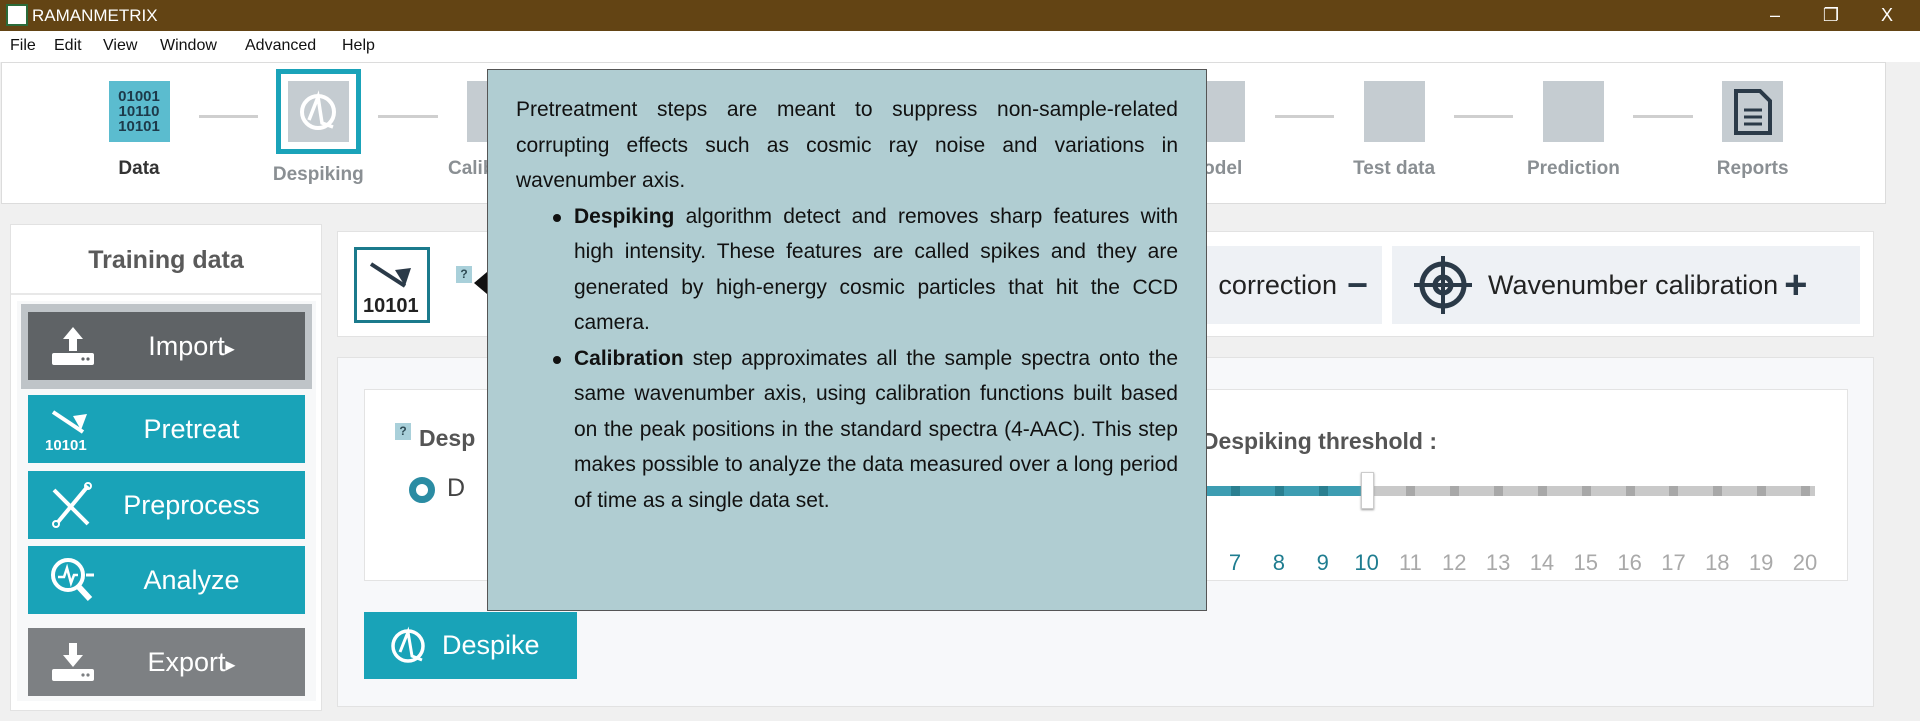  I want to click on app-logo-icon, so click(17, 15).